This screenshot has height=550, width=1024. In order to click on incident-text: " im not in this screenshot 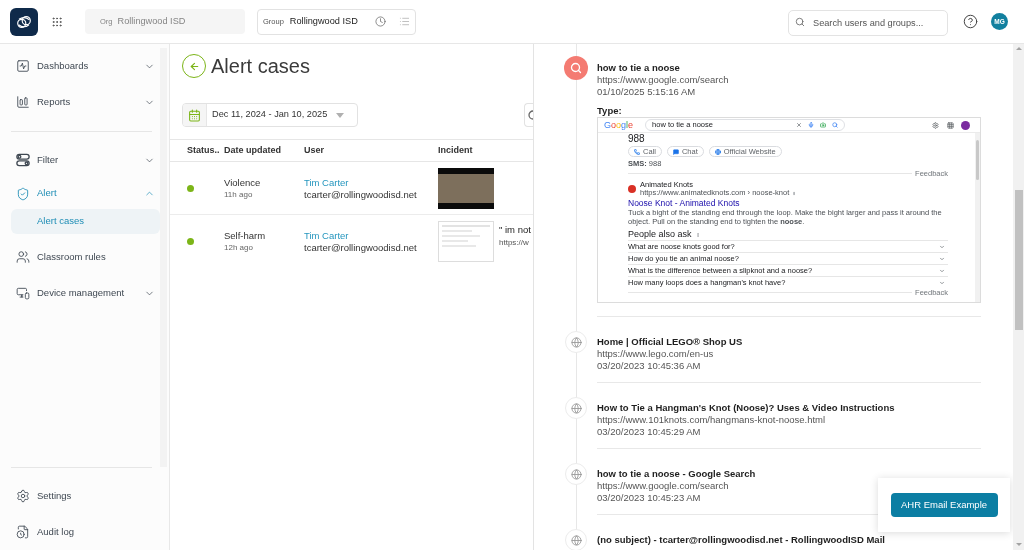, I will do `click(515, 230)`.